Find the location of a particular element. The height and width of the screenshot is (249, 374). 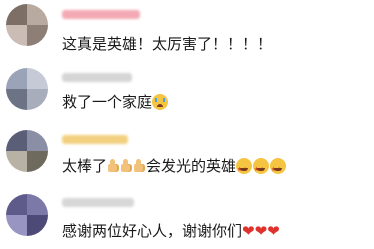

comment-body: 太棒了 会发光的英雄 is located at coordinates (174, 168).